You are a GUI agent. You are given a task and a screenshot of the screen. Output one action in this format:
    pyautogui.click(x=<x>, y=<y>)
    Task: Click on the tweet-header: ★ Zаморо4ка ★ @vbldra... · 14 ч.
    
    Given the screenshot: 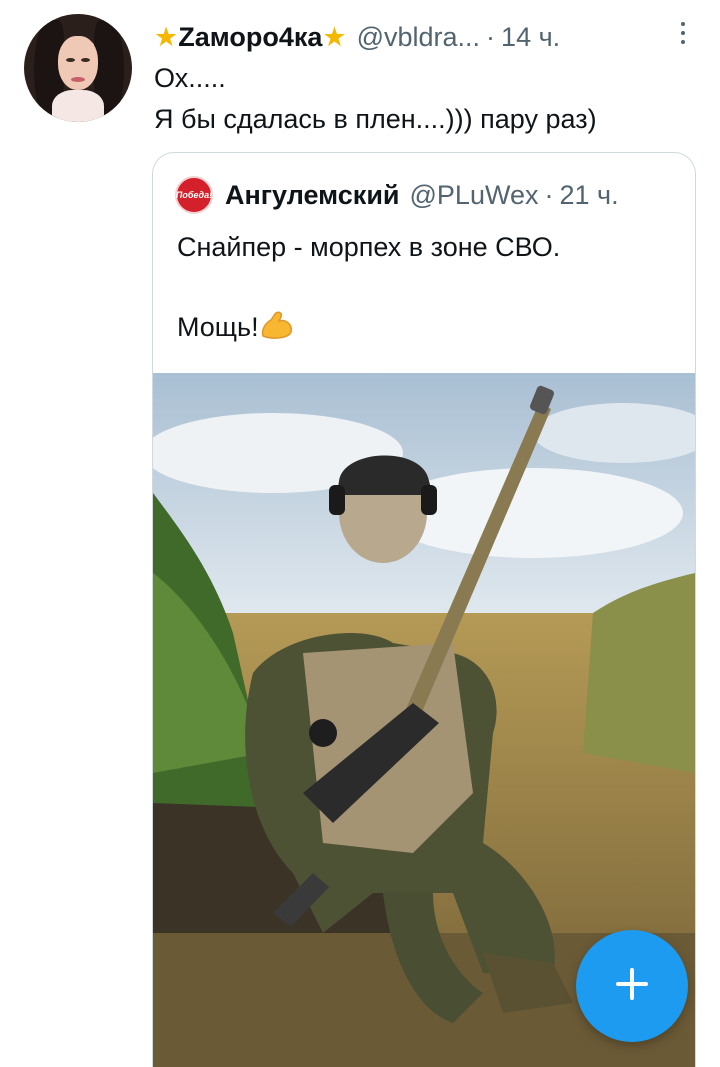 What is the action you would take?
    pyautogui.click(x=422, y=37)
    